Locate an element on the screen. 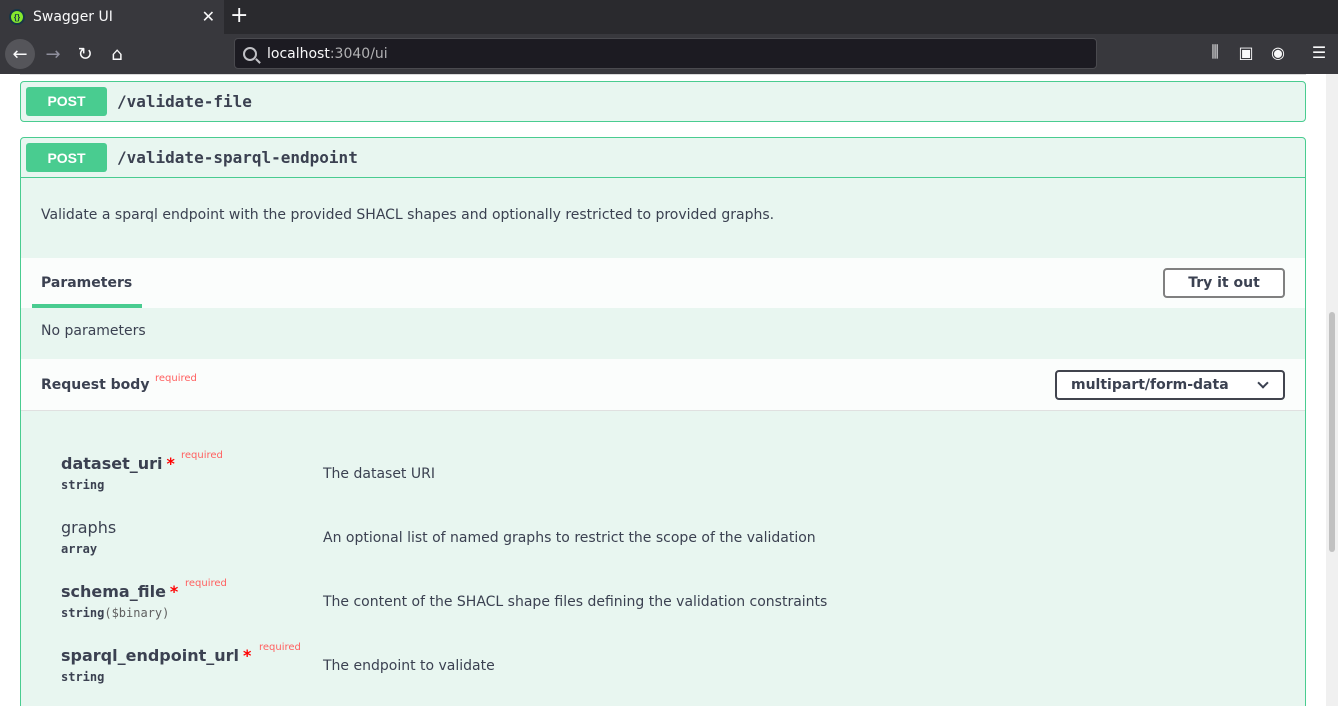 This screenshot has height=706, width=1338. request-body-title: Request body is located at coordinates (95, 385).